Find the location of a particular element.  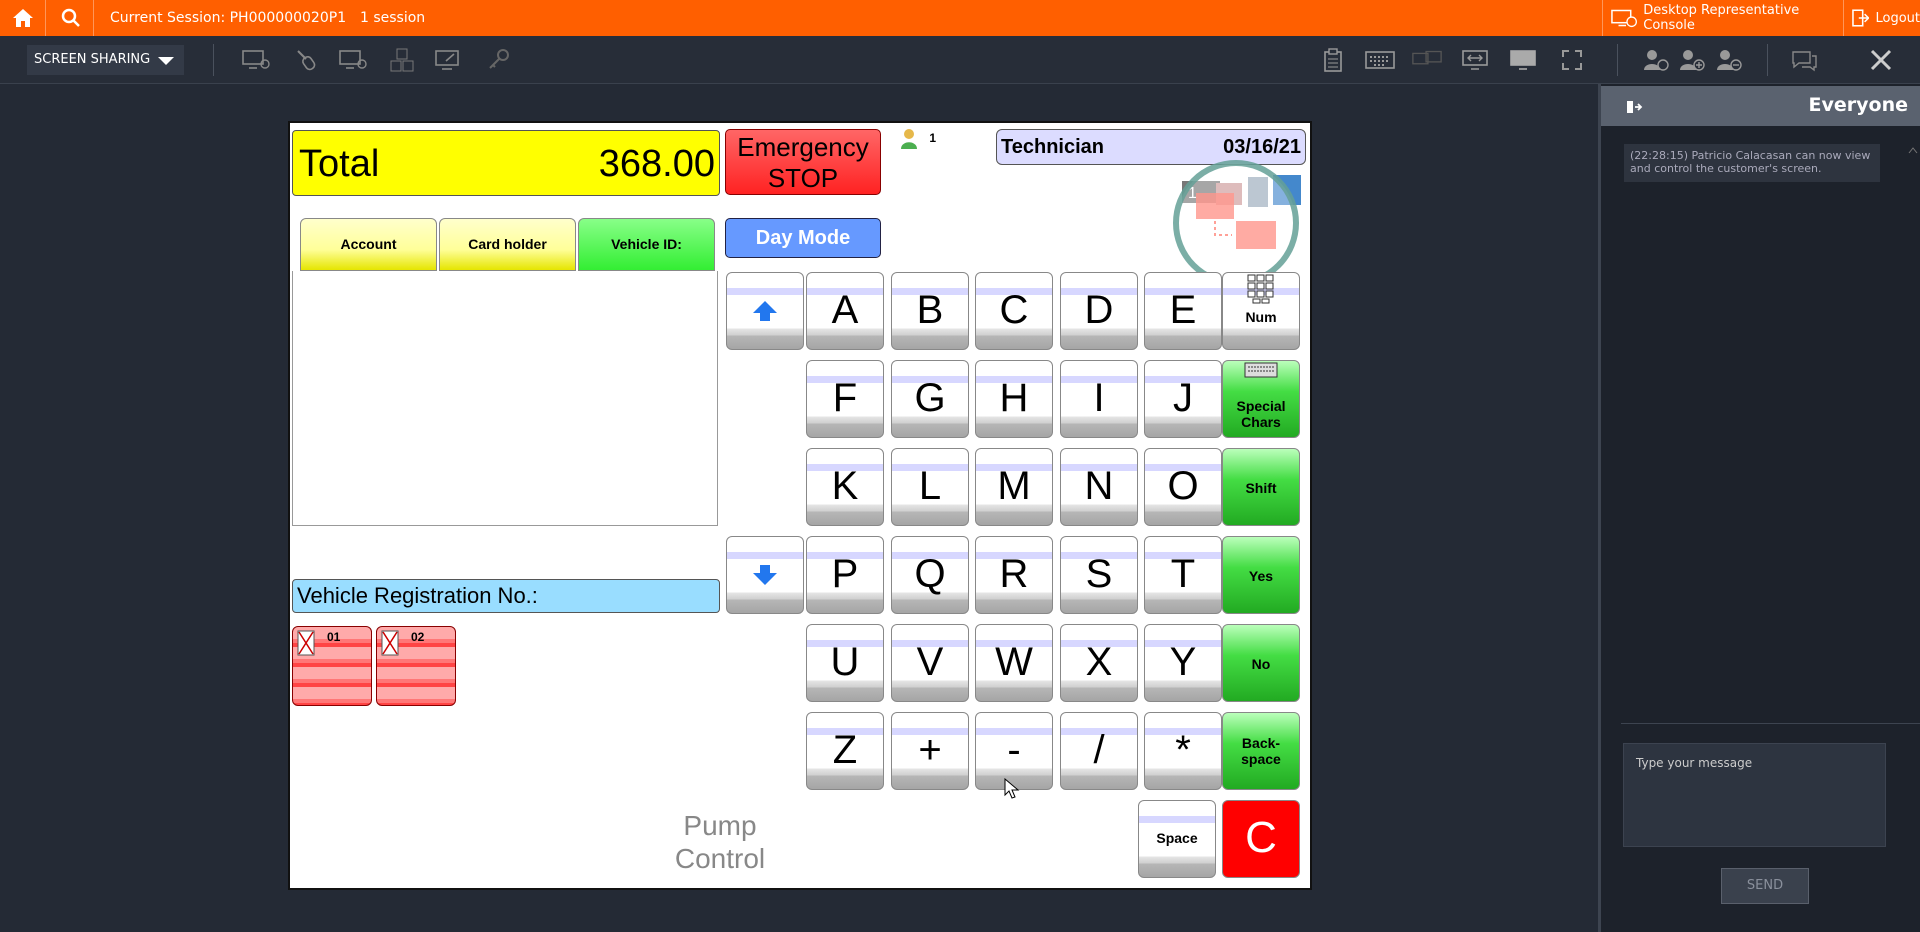

clipboard-button is located at coordinates (1333, 60).